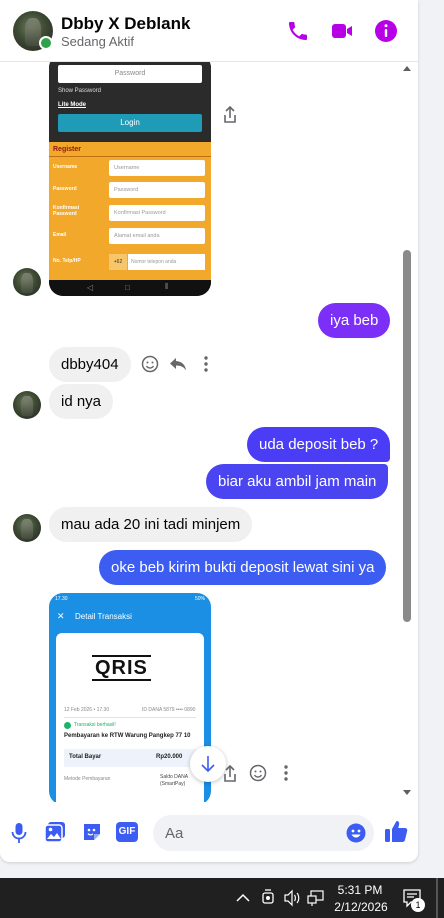 The height and width of the screenshot is (918, 444). What do you see at coordinates (66, 211) in the screenshot?
I see `field-label: Konfirmasi Password` at bounding box center [66, 211].